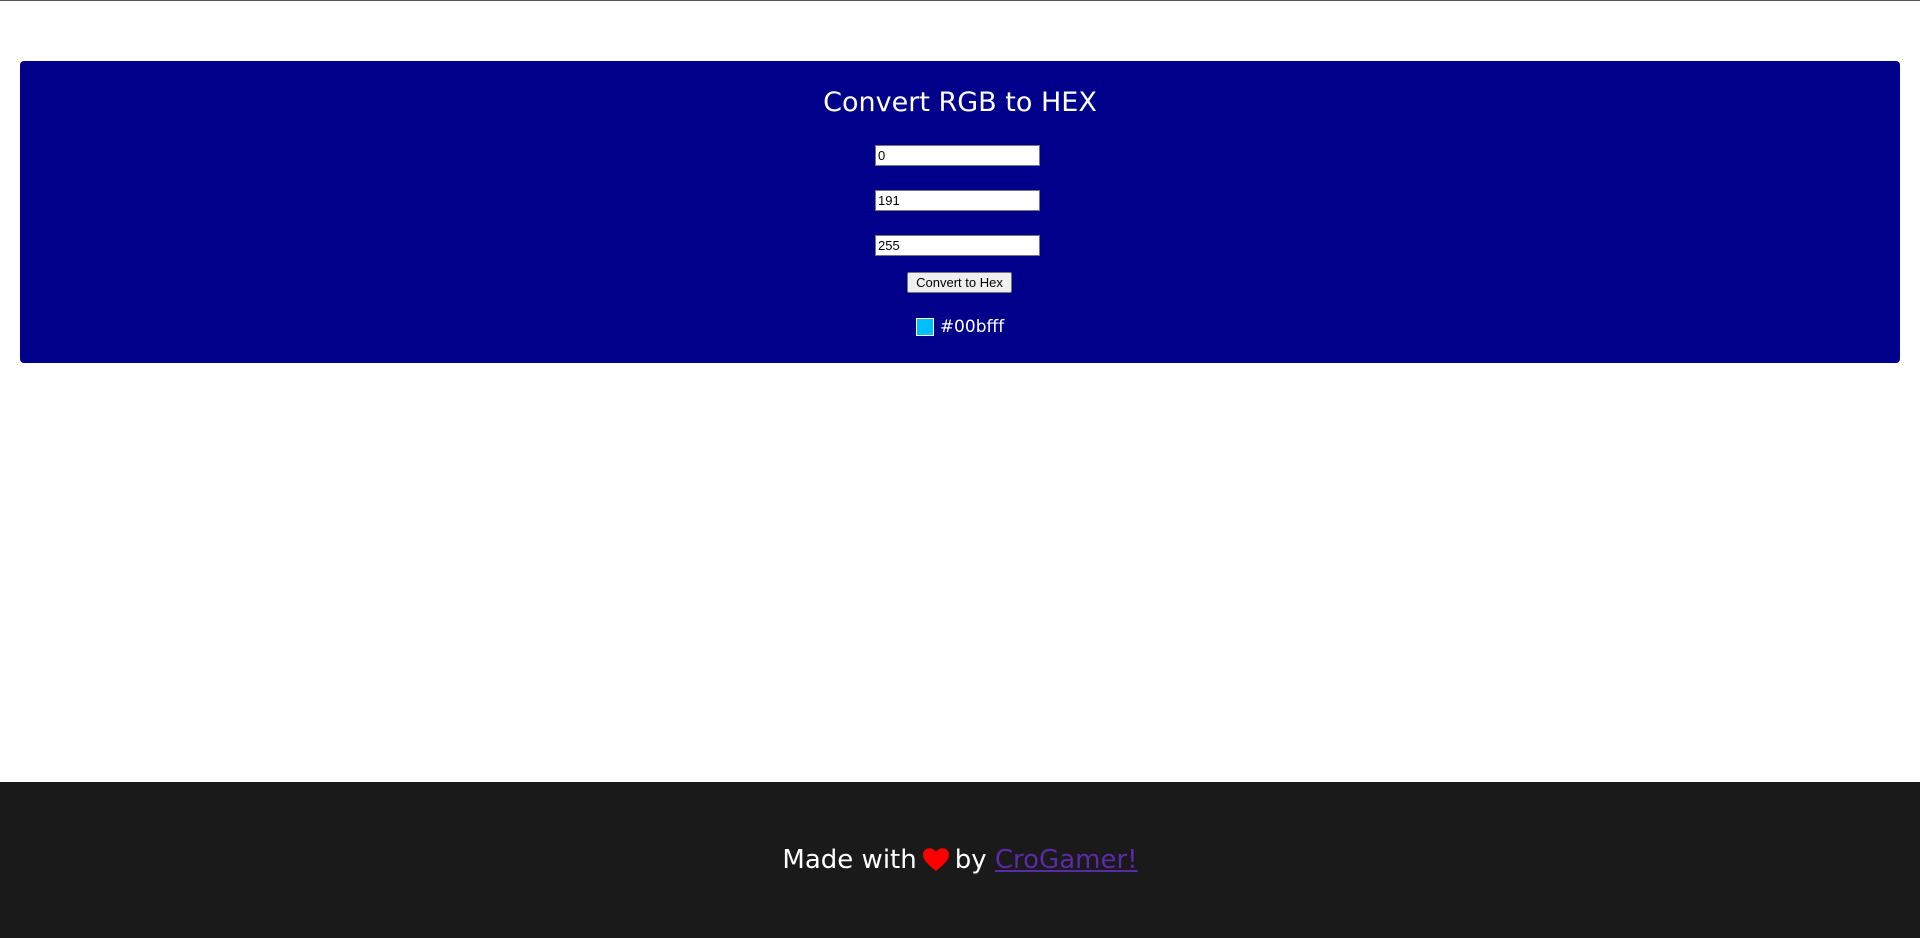  What do you see at coordinates (972, 327) in the screenshot?
I see `hex-result-text: #00bfff` at bounding box center [972, 327].